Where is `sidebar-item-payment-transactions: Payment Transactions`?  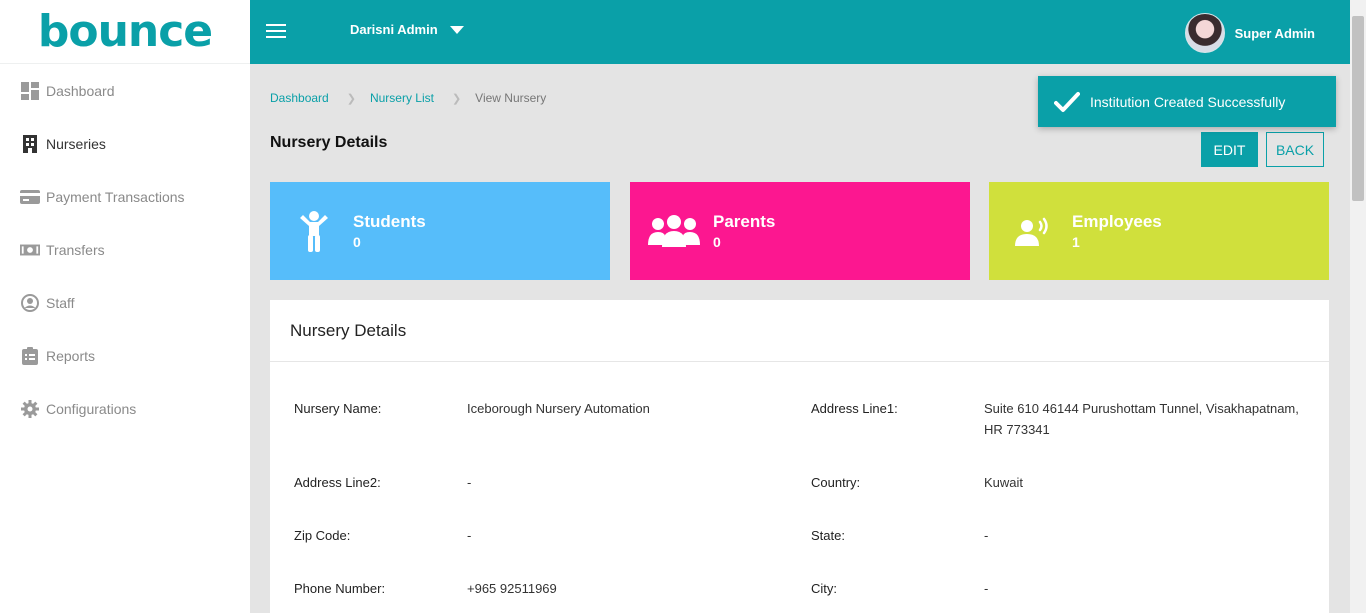 sidebar-item-payment-transactions: Payment Transactions is located at coordinates (125, 196).